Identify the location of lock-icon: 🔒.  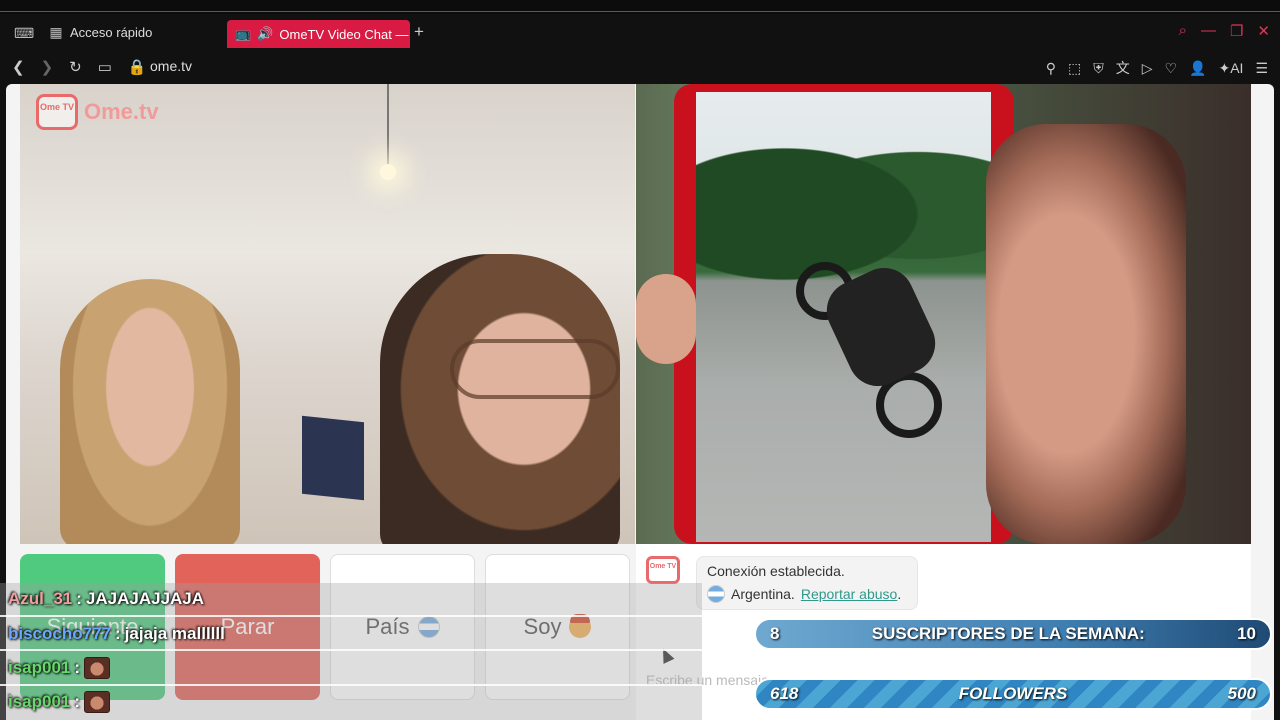
(137, 67).